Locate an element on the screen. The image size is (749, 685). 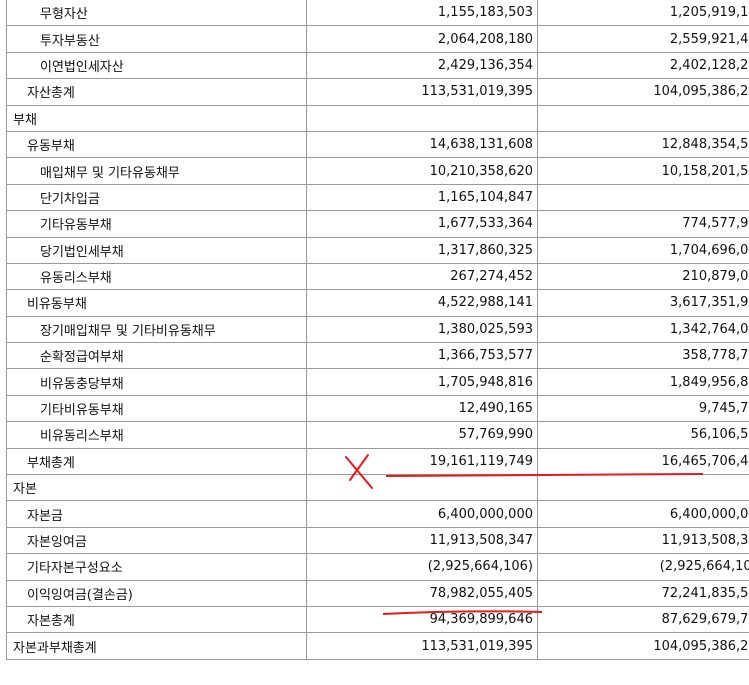
prior-period-value: 774,577,938 is located at coordinates (643, 224).